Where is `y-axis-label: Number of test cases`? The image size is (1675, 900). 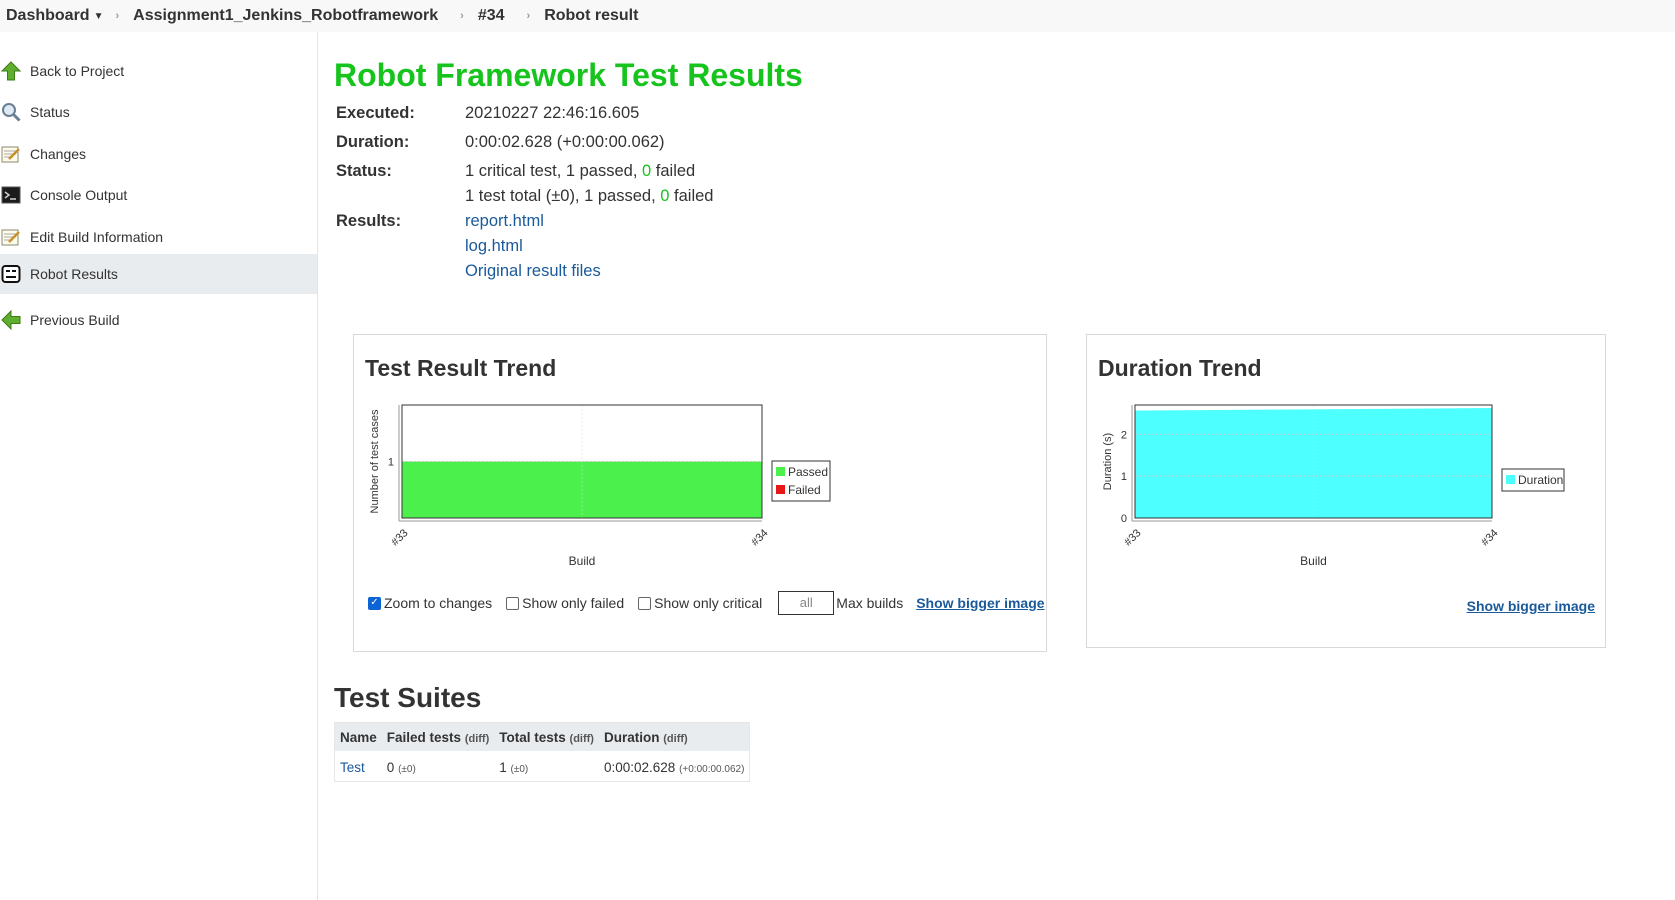 y-axis-label: Number of test cases is located at coordinates (375, 461).